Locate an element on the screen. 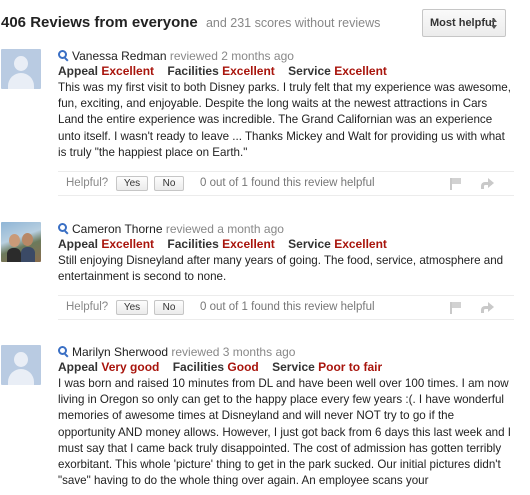 Image resolution: width=530 pixels, height=495 pixels. sort-label: Most helpful is located at coordinates (462, 23).